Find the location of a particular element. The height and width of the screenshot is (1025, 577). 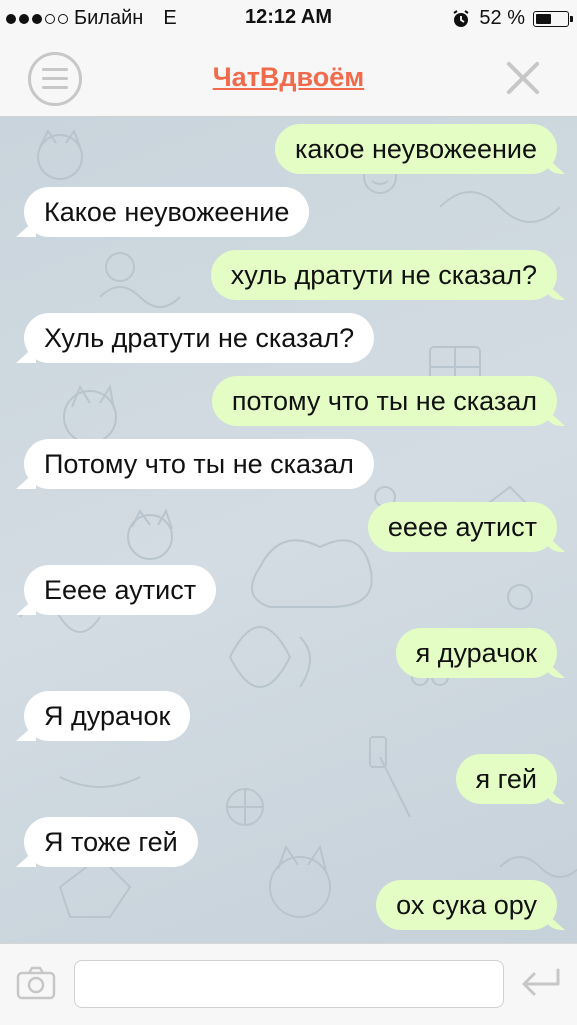

incoming-message: Какое неувожеение is located at coordinates (167, 212).